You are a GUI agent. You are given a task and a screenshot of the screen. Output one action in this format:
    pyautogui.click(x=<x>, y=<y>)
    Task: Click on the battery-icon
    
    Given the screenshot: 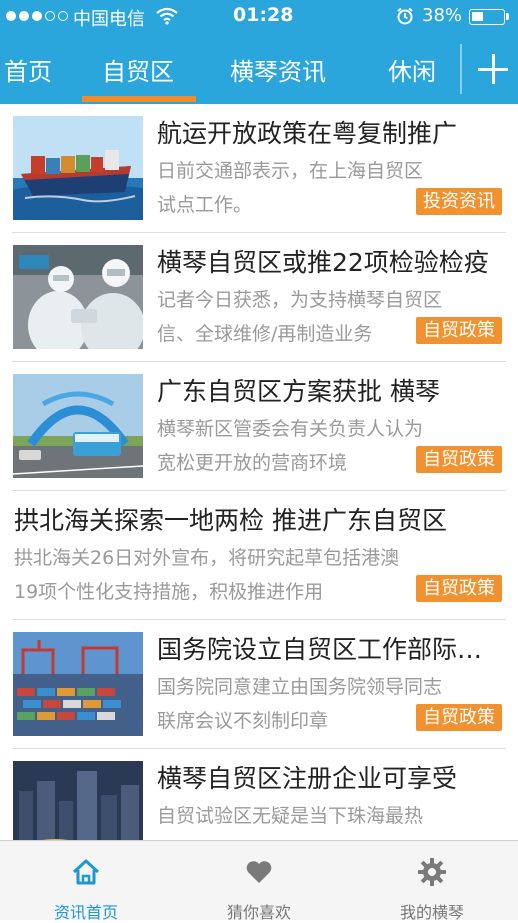 What is the action you would take?
    pyautogui.click(x=487, y=17)
    